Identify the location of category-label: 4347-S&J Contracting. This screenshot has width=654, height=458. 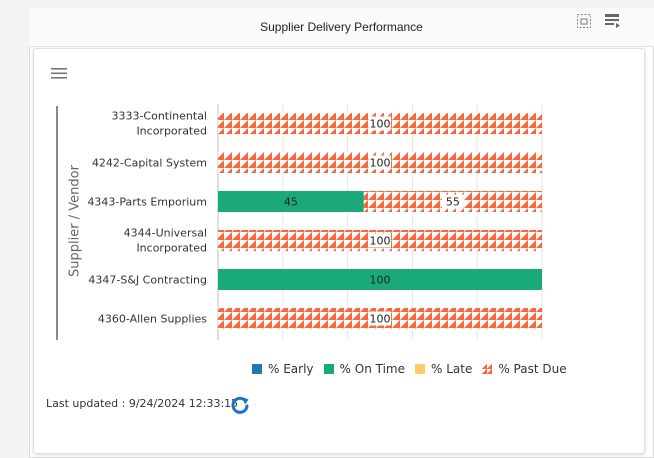
(147, 280).